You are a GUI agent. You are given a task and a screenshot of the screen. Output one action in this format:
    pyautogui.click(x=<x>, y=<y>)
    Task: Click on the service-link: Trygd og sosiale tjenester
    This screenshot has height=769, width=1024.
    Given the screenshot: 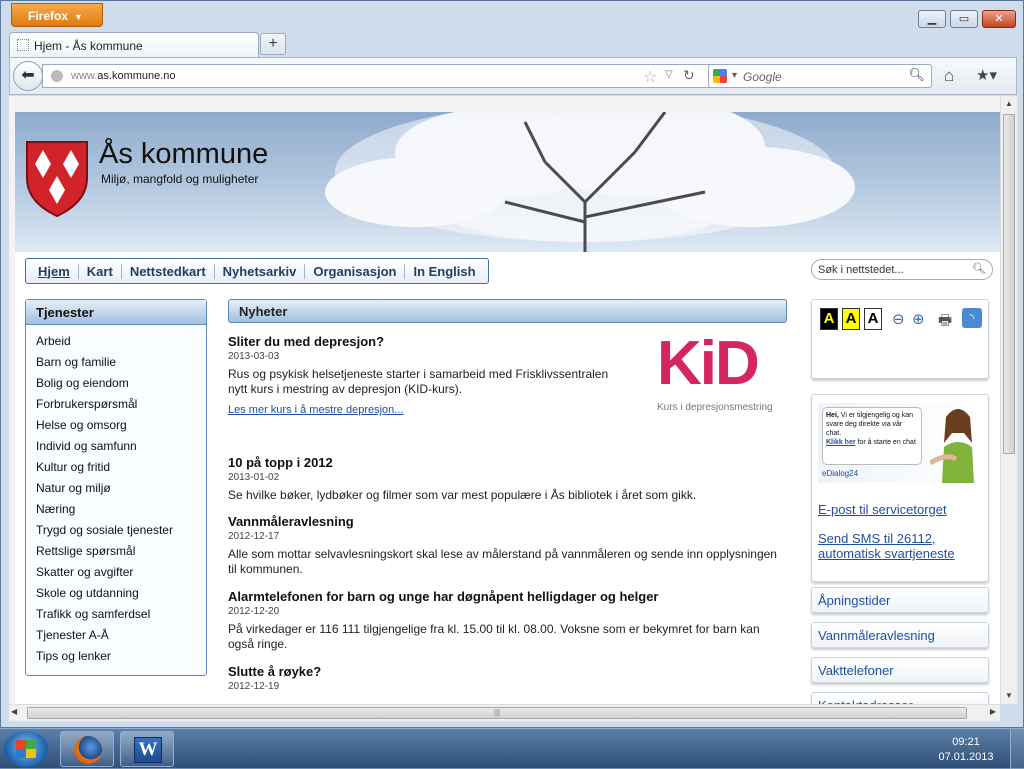 What is the action you would take?
    pyautogui.click(x=121, y=530)
    